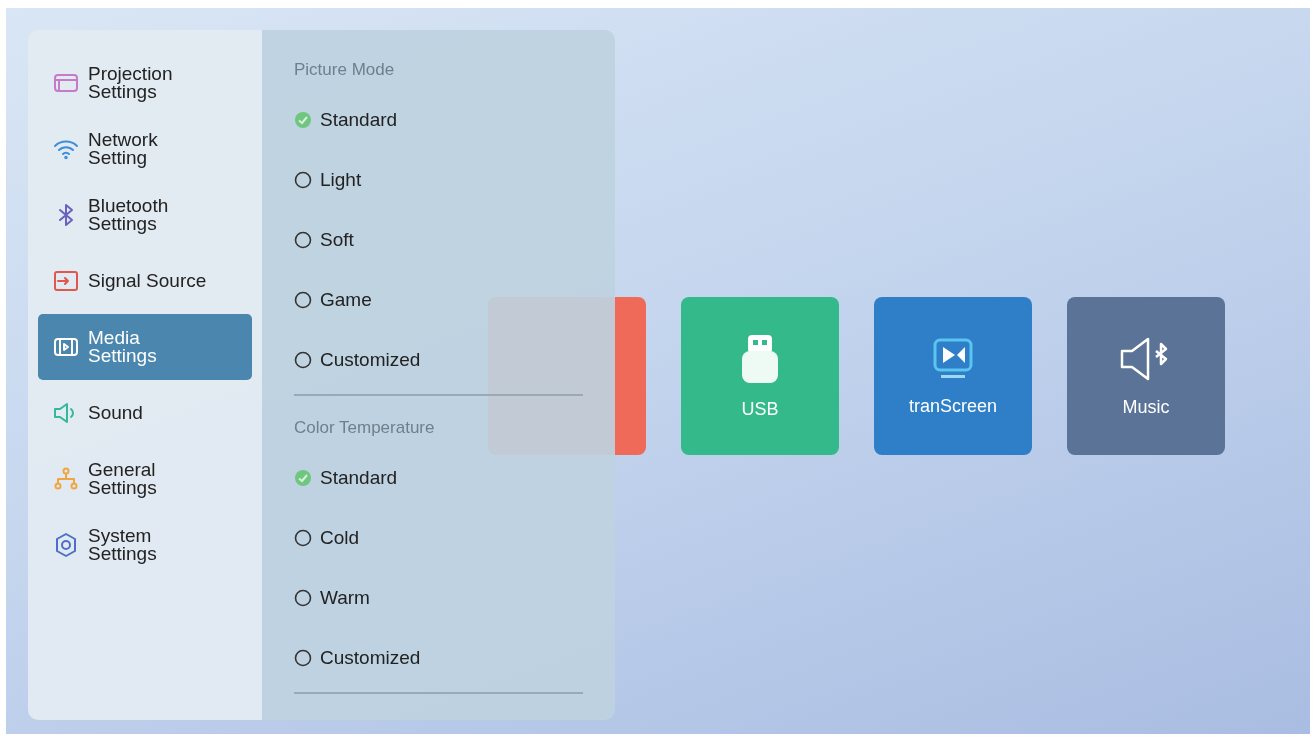 The width and height of the screenshot is (1316, 742). Describe the element at coordinates (438, 180) in the screenshot. I see `radio-option: Light` at that location.